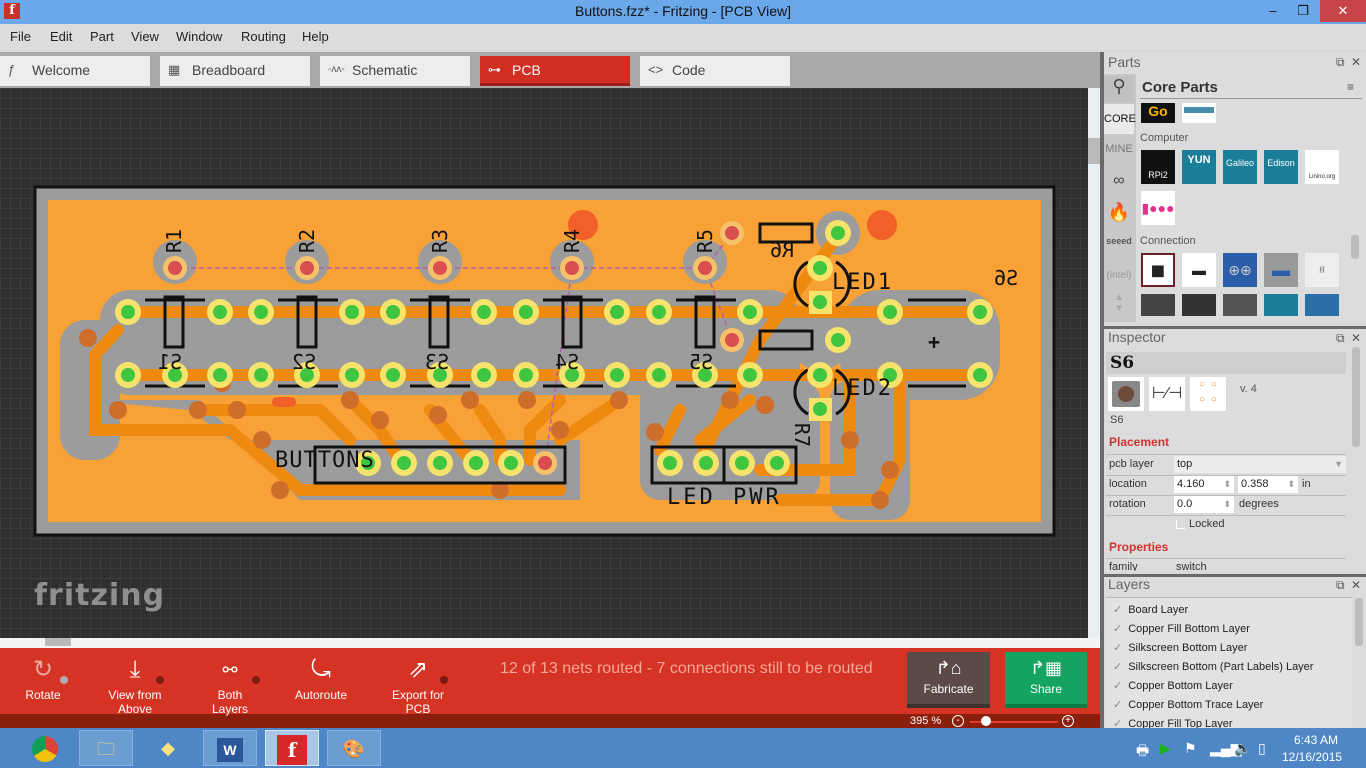 This screenshot has width=1366, height=768. Describe the element at coordinates (1340, 585) in the screenshot. I see `layers-float-icon: ⧉` at that location.